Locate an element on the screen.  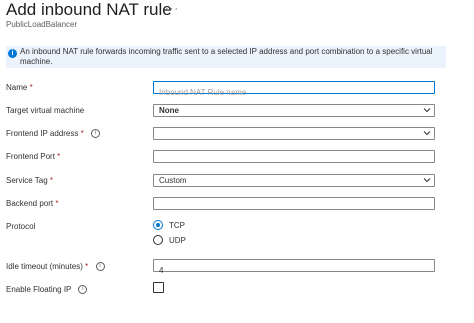
service-tag-label: Service Tag * is located at coordinates (29, 180).